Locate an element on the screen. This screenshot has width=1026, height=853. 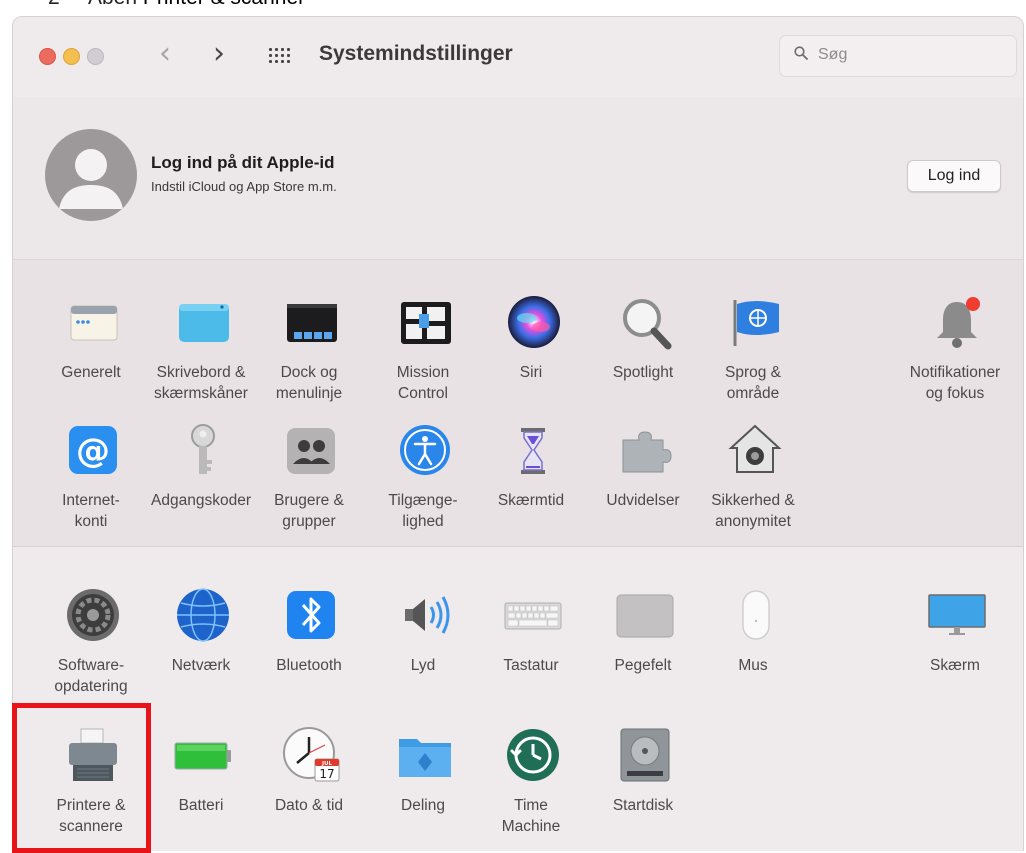
time-machine-icon is located at coordinates (533, 755).